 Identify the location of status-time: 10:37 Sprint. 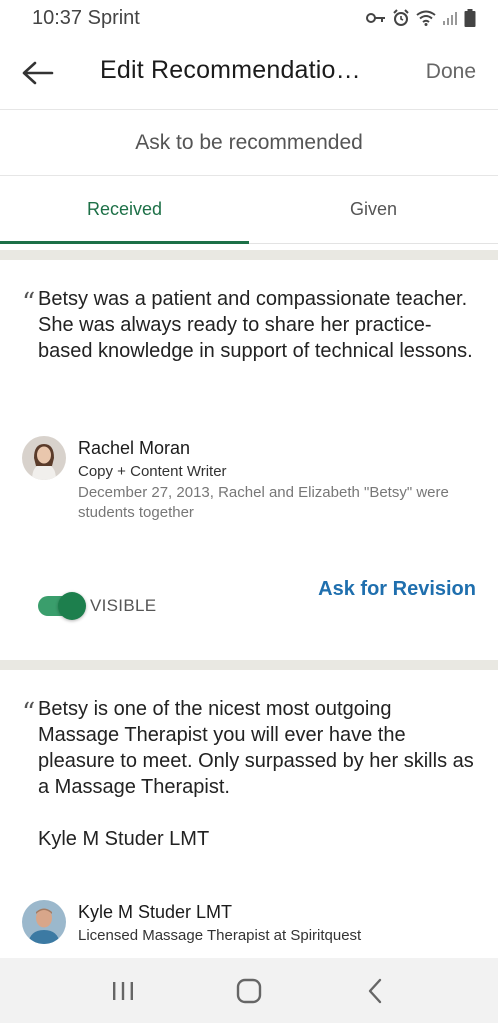
(86, 17).